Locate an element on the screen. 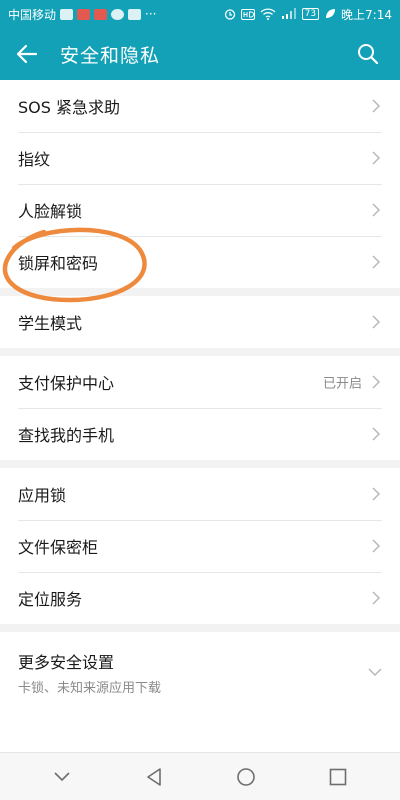 This screenshot has height=800, width=400. back-arrow-icon is located at coordinates (27, 54).